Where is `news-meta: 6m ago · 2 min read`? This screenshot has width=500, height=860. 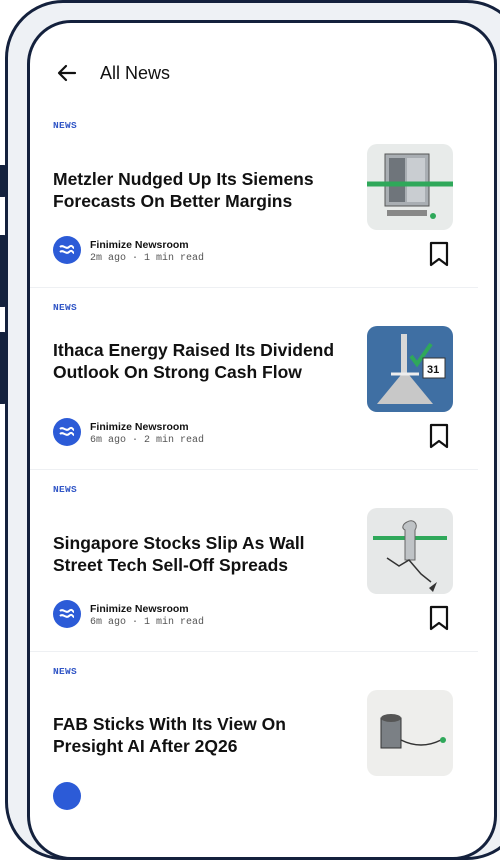
news-meta: 6m ago · 2 min read is located at coordinates (147, 440).